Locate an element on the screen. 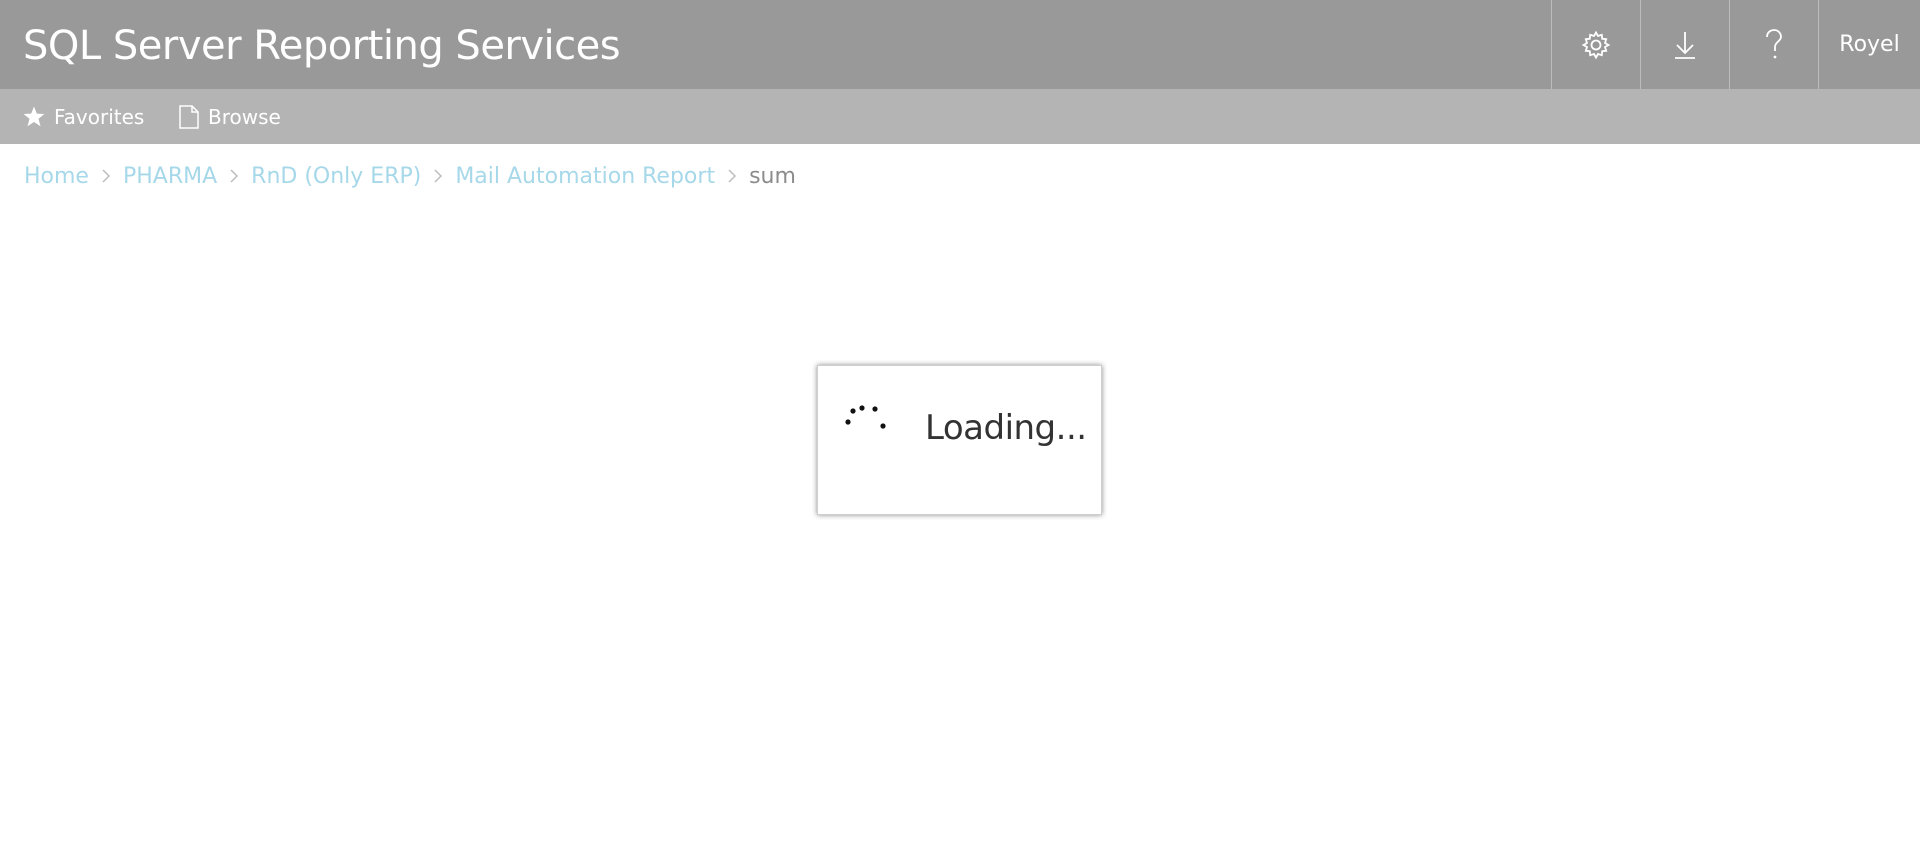  help-button is located at coordinates (1773, 44).